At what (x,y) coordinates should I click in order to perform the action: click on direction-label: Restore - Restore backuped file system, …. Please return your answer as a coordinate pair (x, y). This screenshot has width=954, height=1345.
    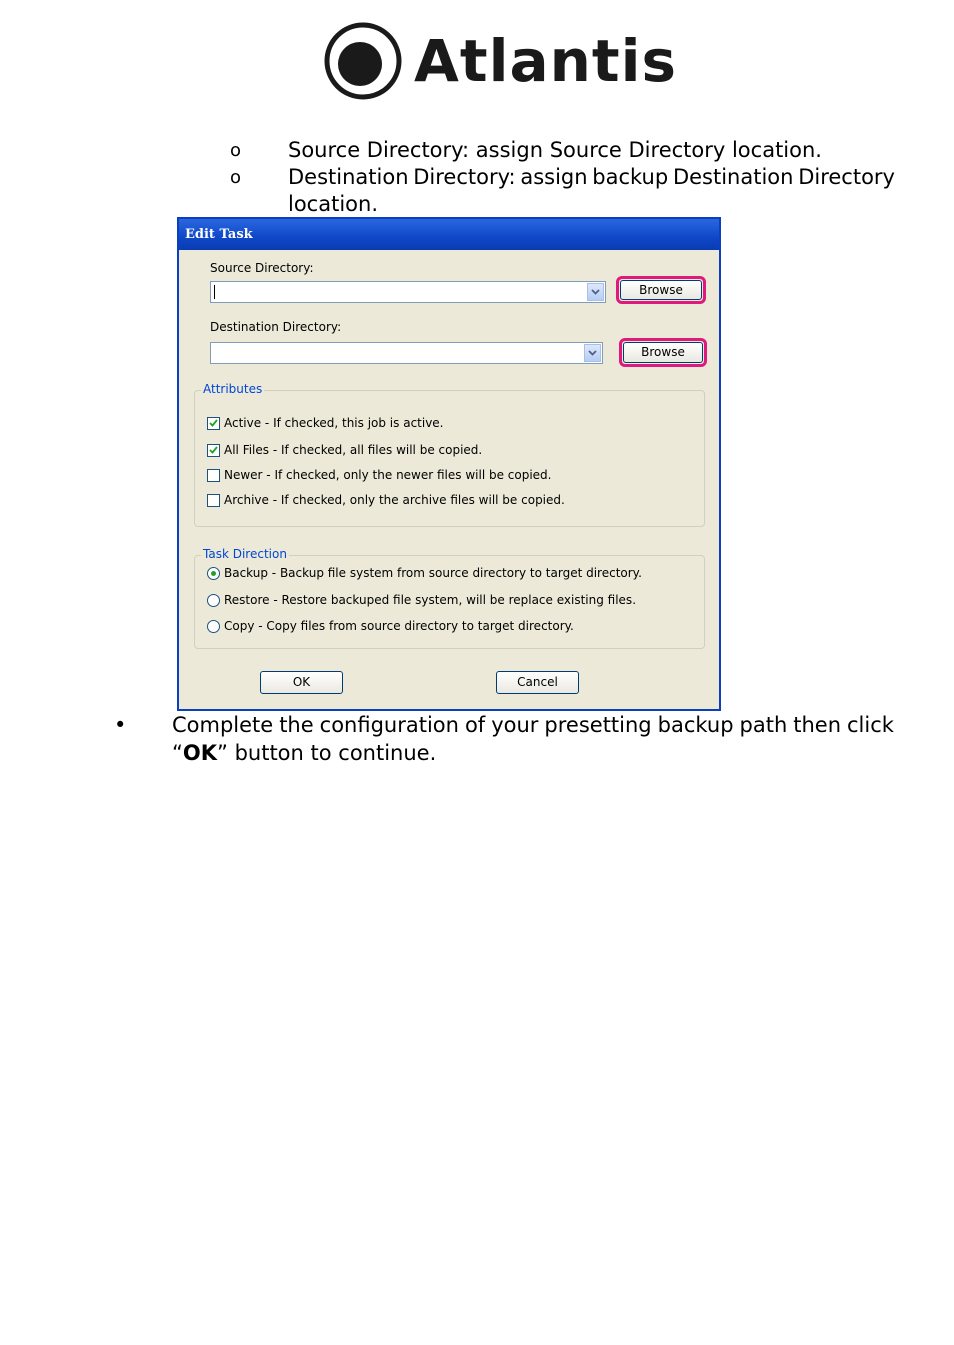
    Looking at the image, I should click on (430, 600).